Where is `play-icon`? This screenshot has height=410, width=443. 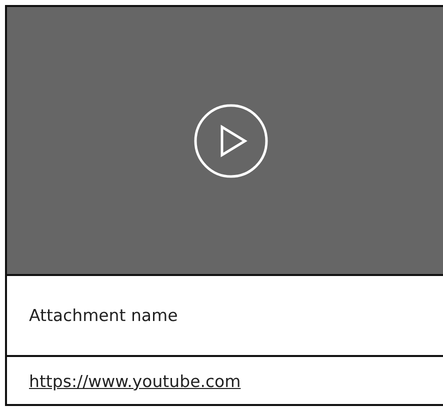
play-icon is located at coordinates (231, 141).